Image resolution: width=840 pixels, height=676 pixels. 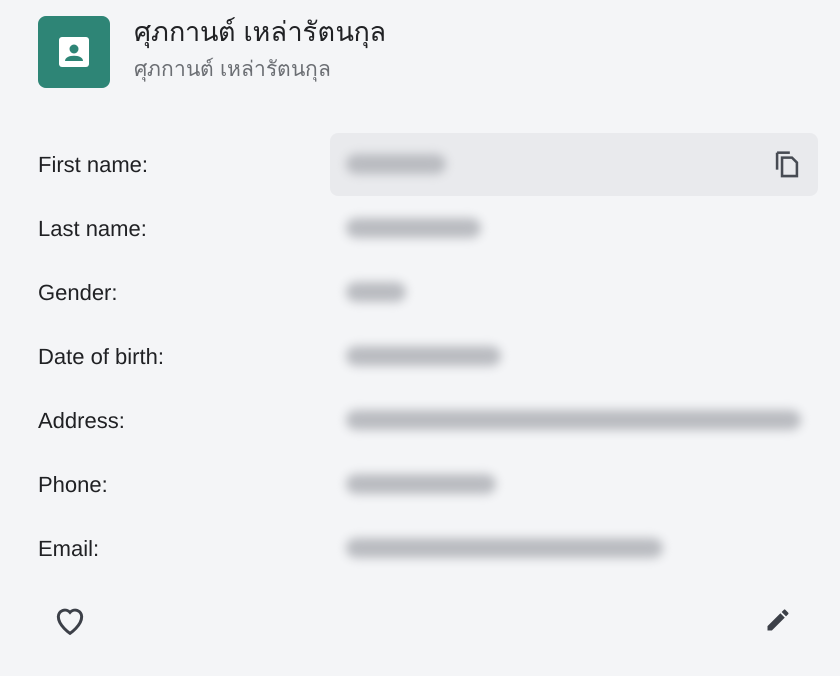 What do you see at coordinates (260, 32) in the screenshot?
I see `contact-name: ศุภกานต์ เหล่ารัตนกุล` at bounding box center [260, 32].